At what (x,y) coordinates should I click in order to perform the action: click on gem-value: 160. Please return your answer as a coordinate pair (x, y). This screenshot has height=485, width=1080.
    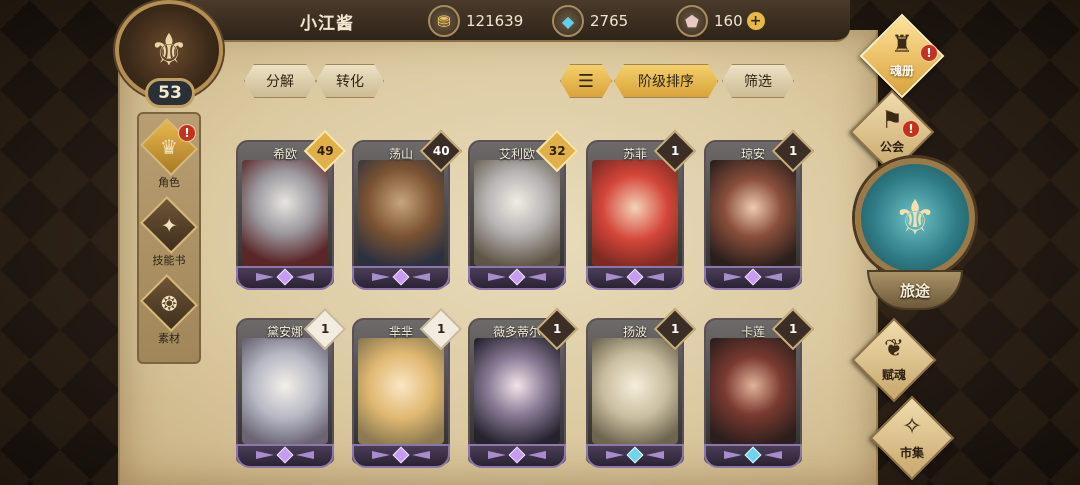
    Looking at the image, I should click on (728, 21).